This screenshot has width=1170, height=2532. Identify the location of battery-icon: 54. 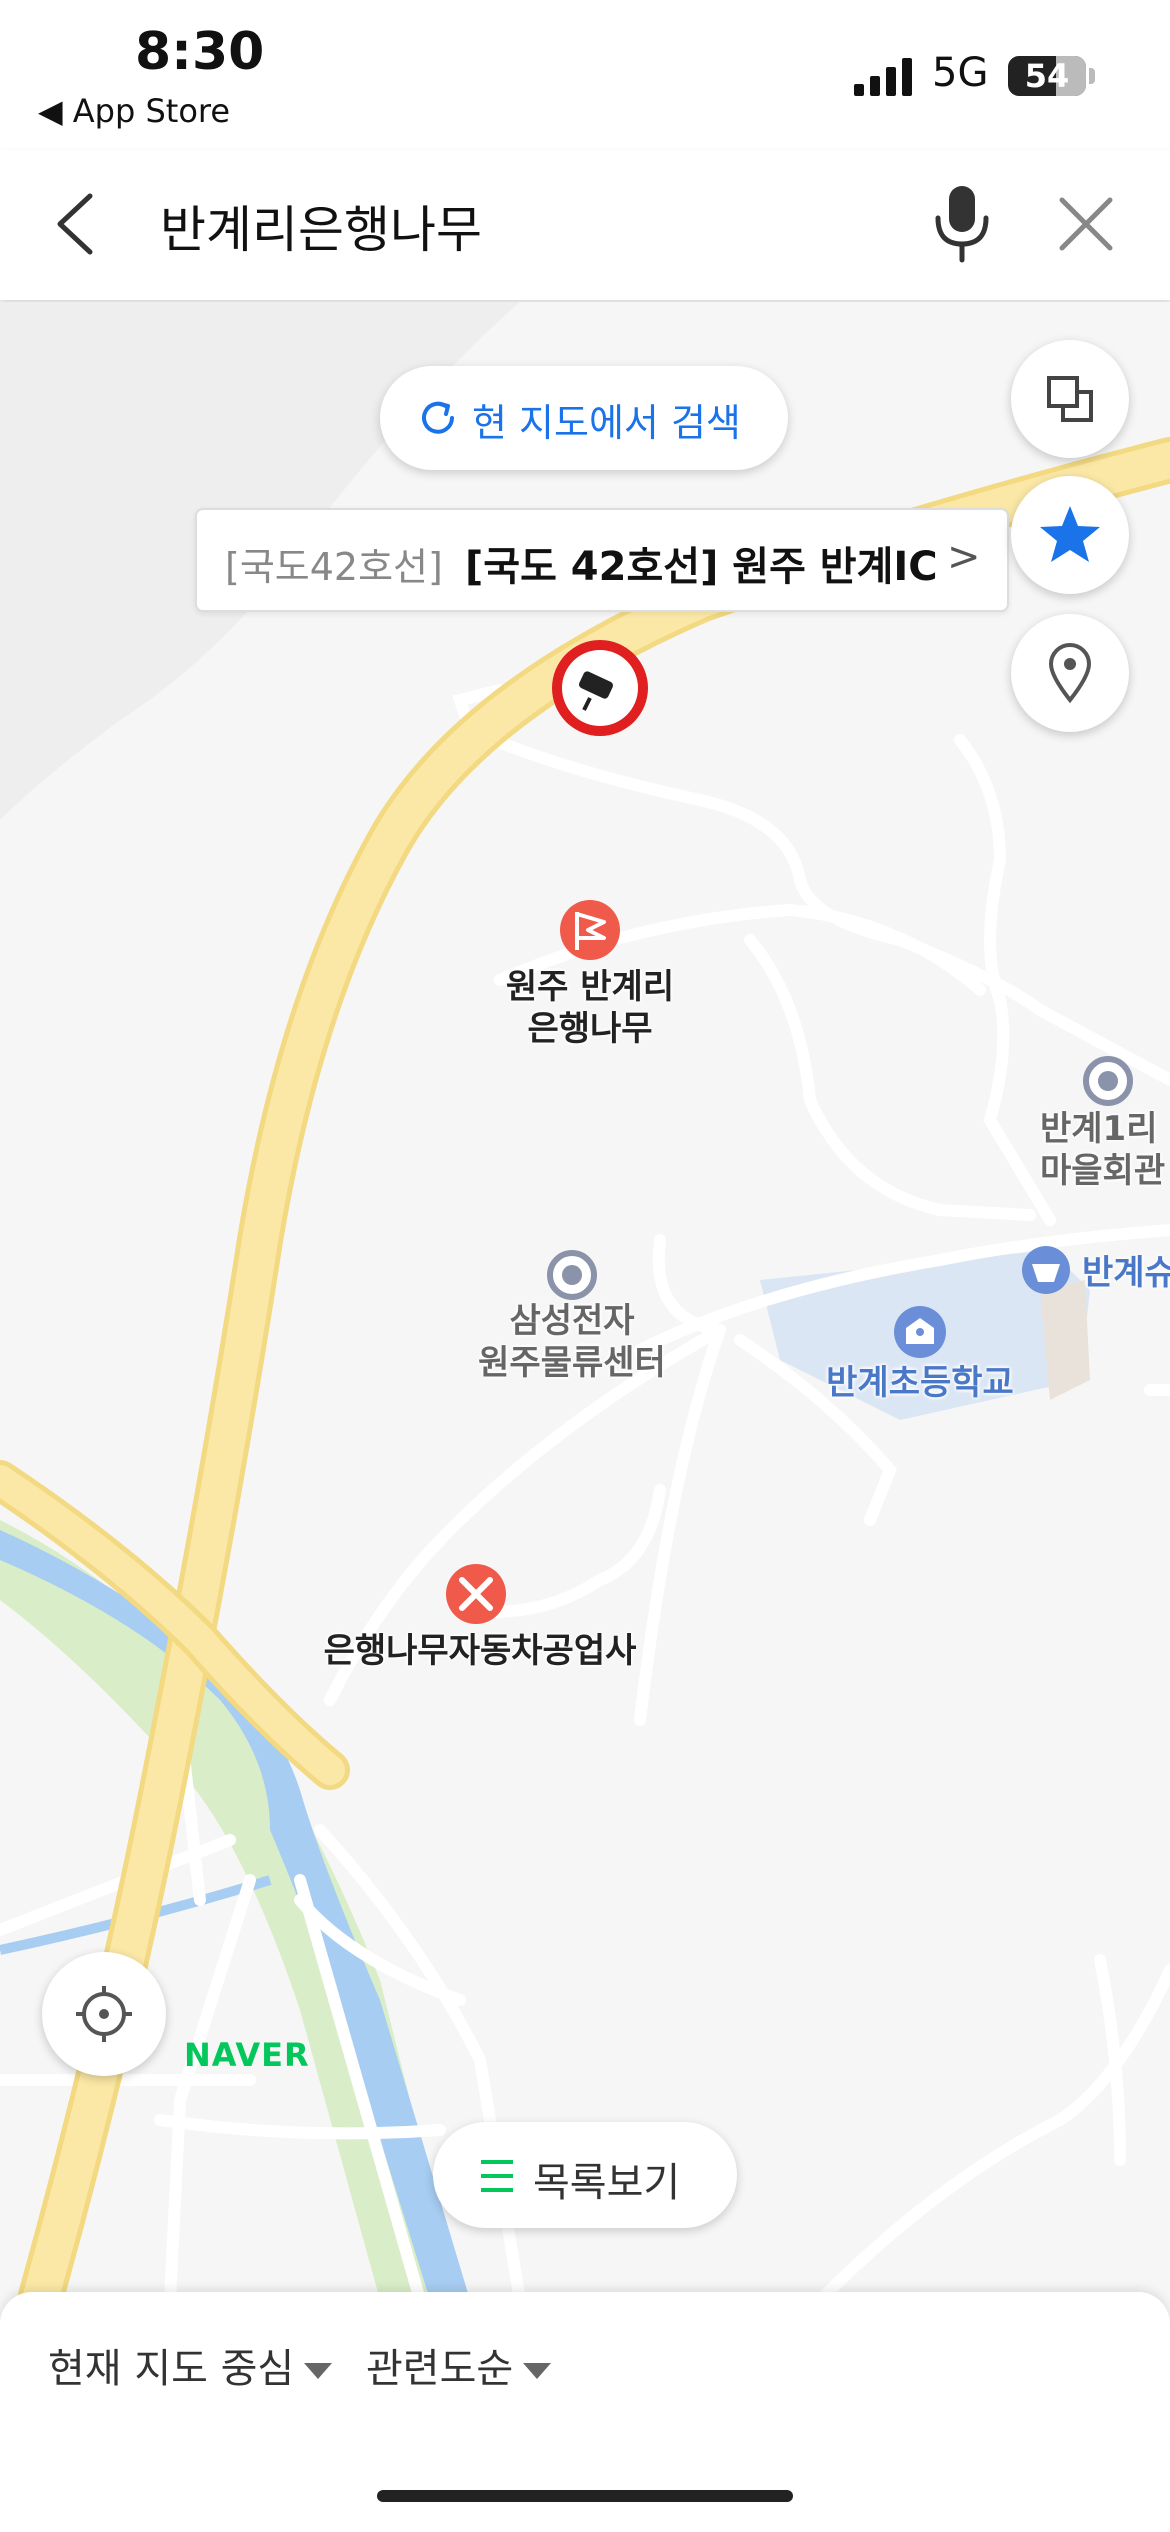
(1047, 76).